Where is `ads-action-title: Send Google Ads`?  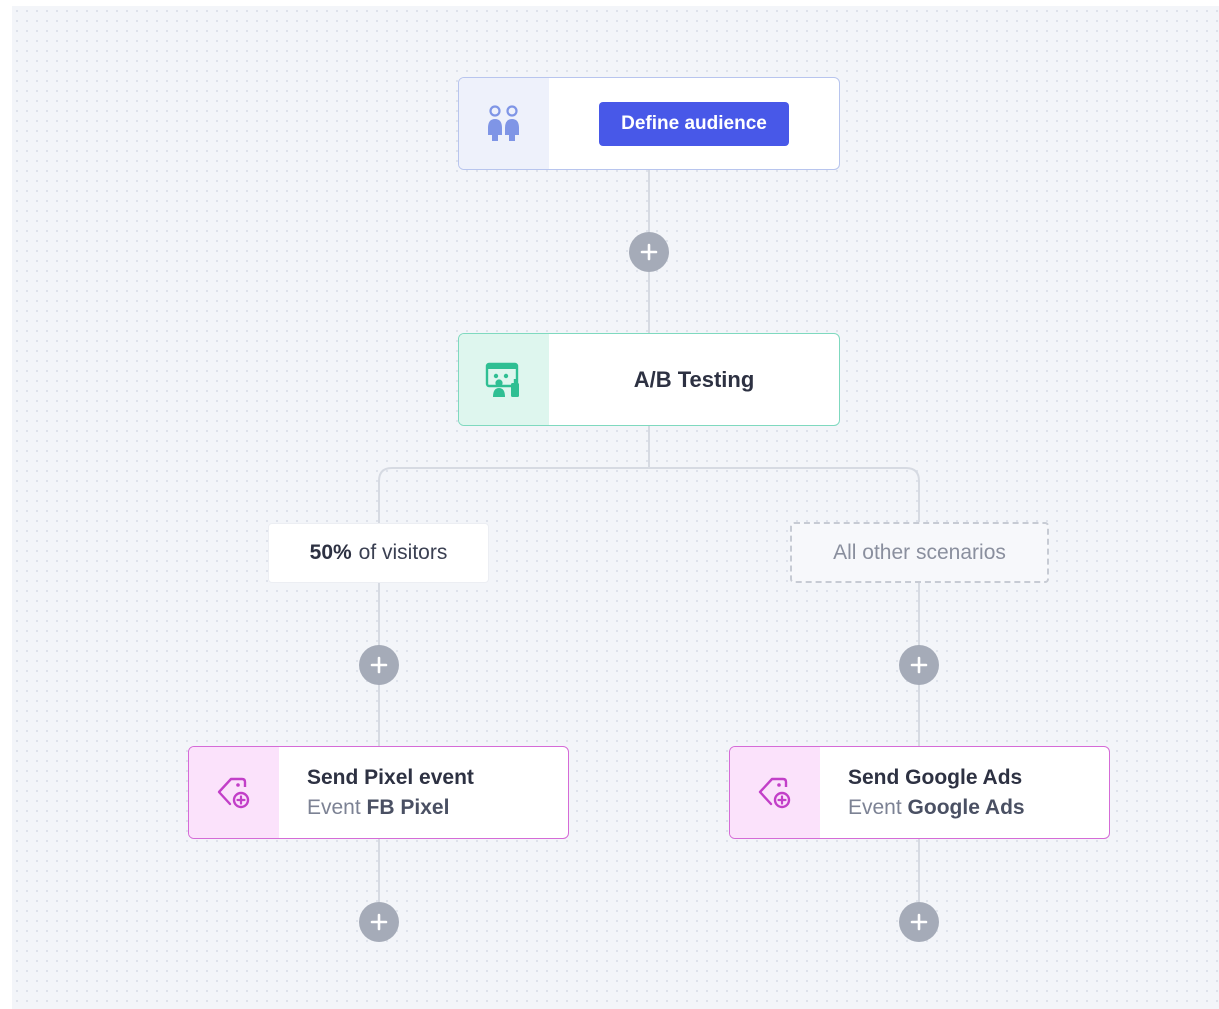
ads-action-title: Send Google Ads is located at coordinates (935, 777).